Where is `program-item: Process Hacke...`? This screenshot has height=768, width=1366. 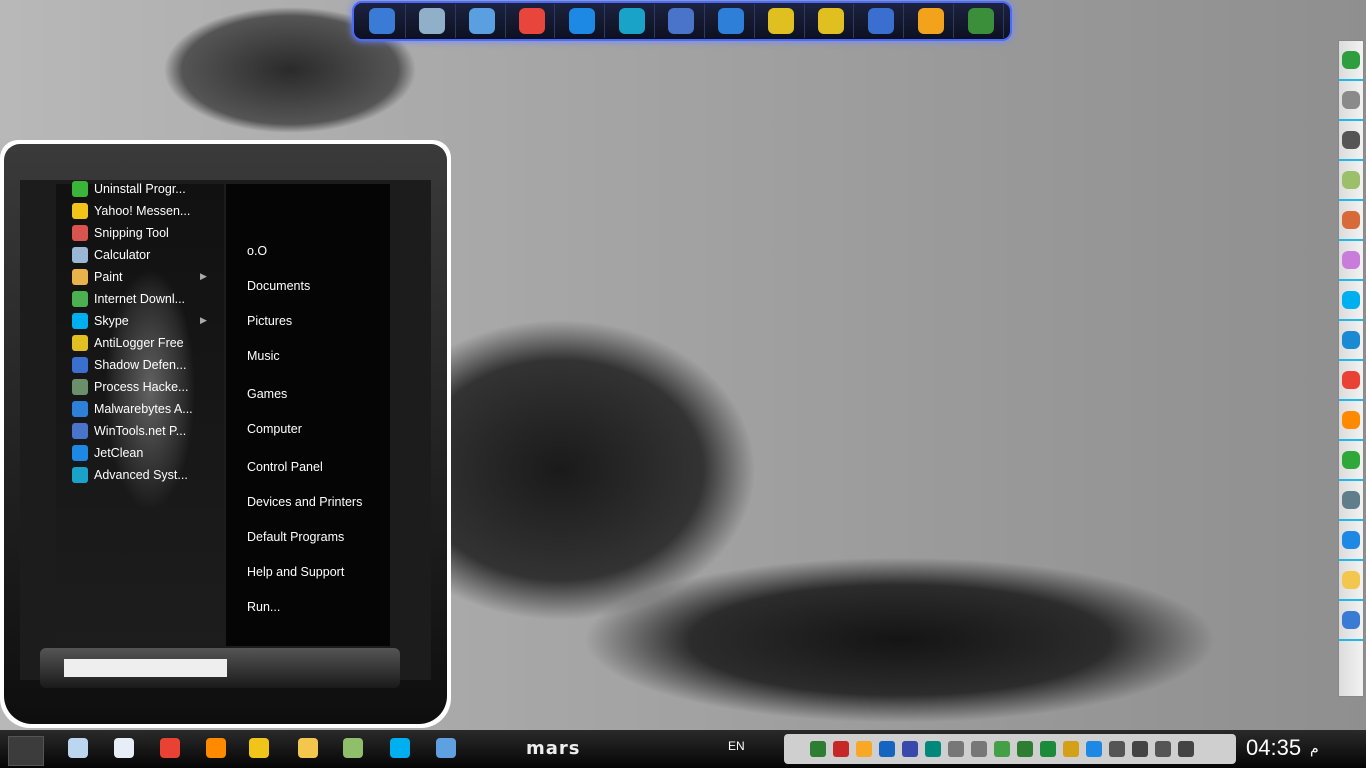
program-item: Process Hacke... is located at coordinates (130, 387).